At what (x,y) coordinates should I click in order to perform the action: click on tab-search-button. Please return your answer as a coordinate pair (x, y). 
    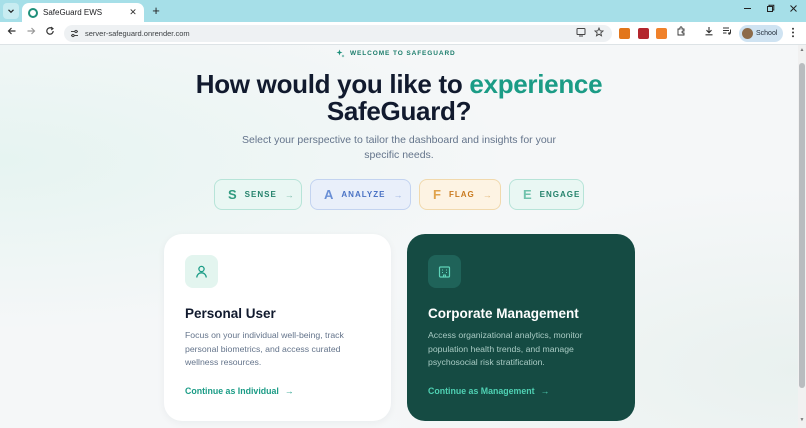
    Looking at the image, I should click on (11, 11).